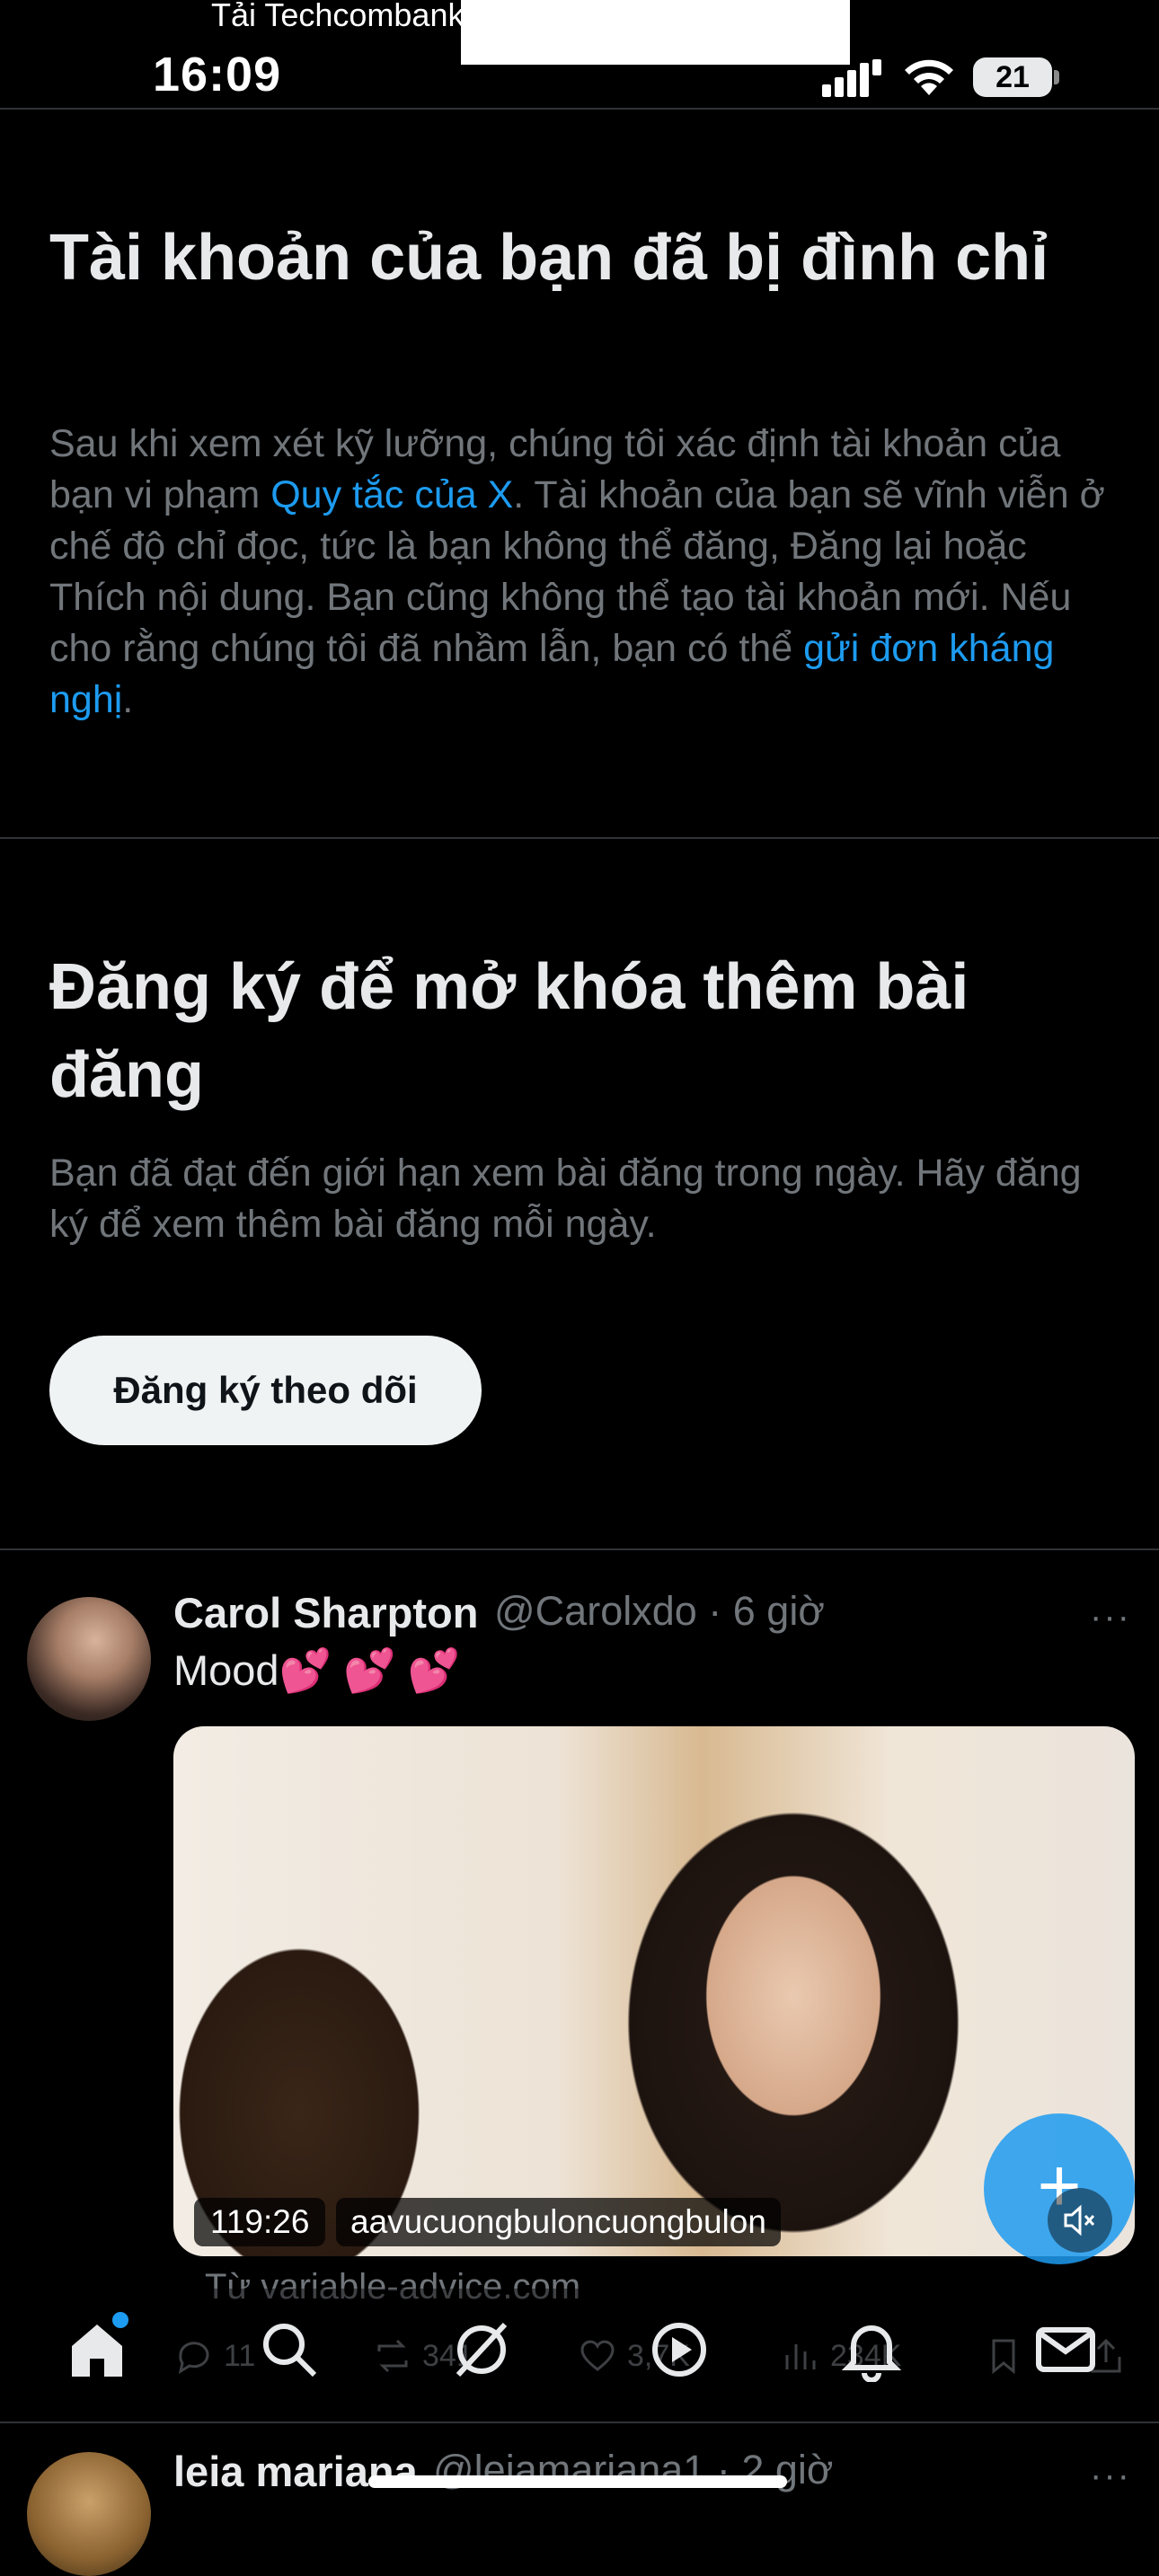 Image resolution: width=1159 pixels, height=2576 pixels. What do you see at coordinates (481, 2349) in the screenshot?
I see `grok-icon` at bounding box center [481, 2349].